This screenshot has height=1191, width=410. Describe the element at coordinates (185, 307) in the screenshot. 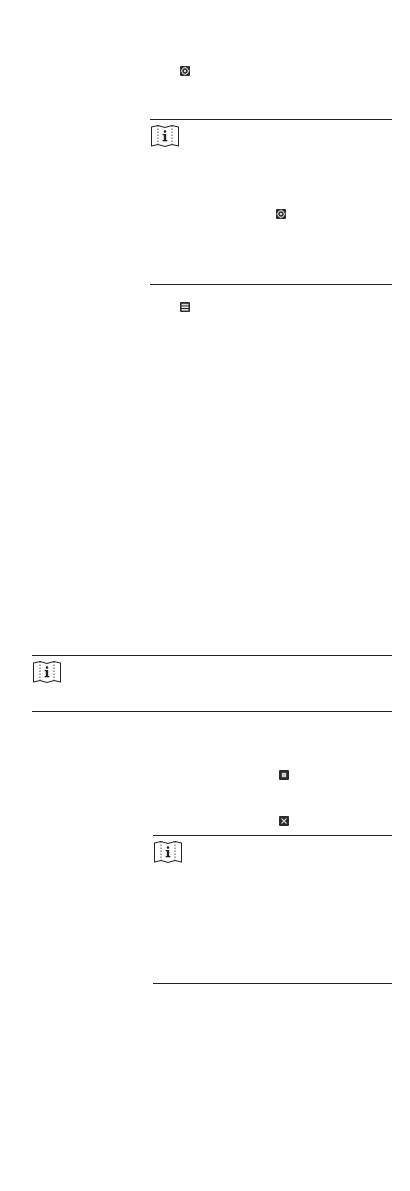

I see `list-icon` at that location.